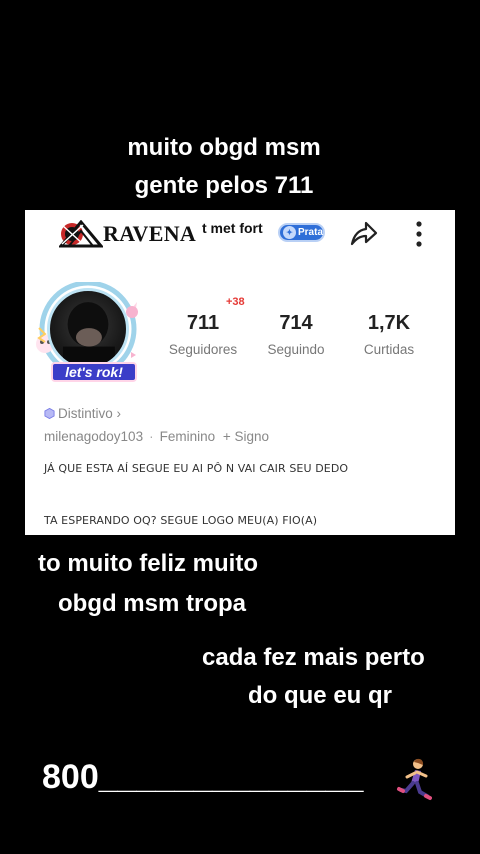 This screenshot has width=480, height=854. What do you see at coordinates (246, 436) in the screenshot?
I see `add-signo-link: + Signo` at bounding box center [246, 436].